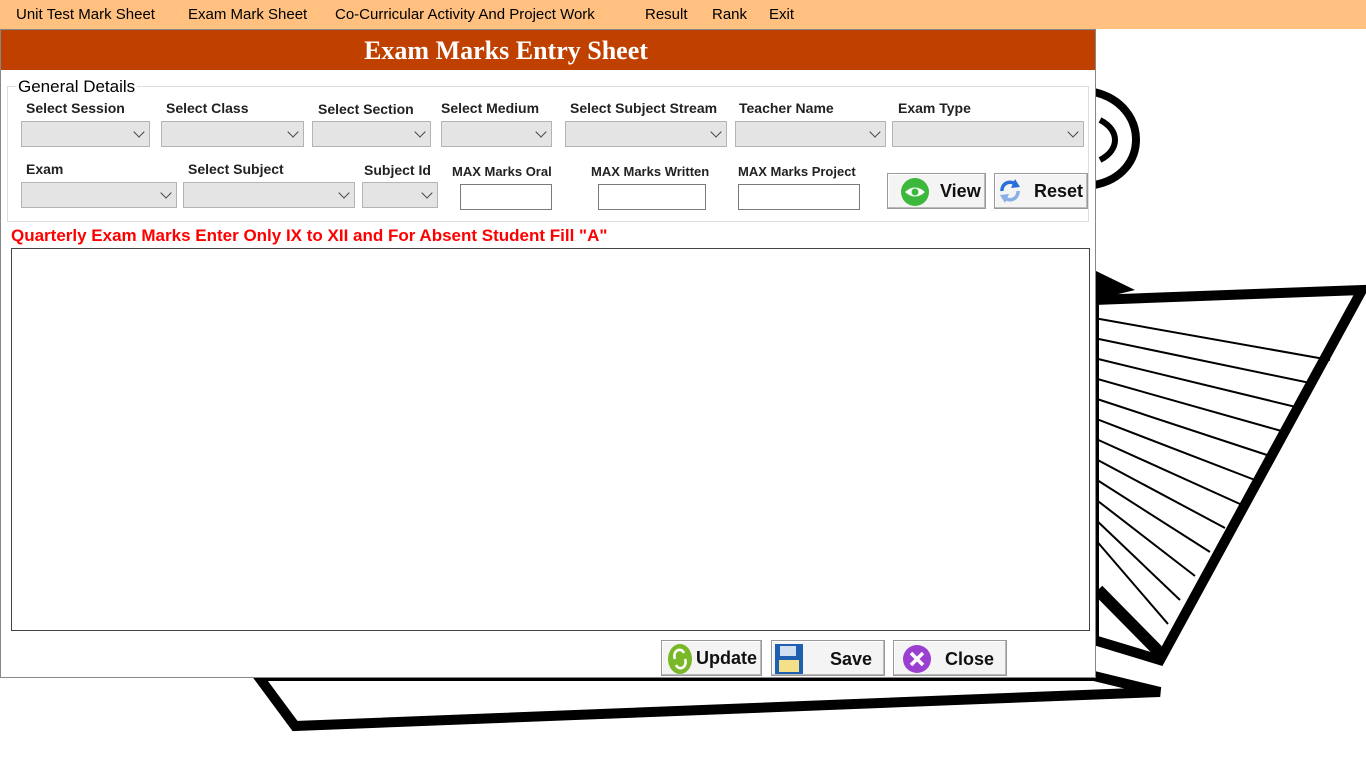  What do you see at coordinates (232, 134) in the screenshot?
I see `class-dropdown` at bounding box center [232, 134].